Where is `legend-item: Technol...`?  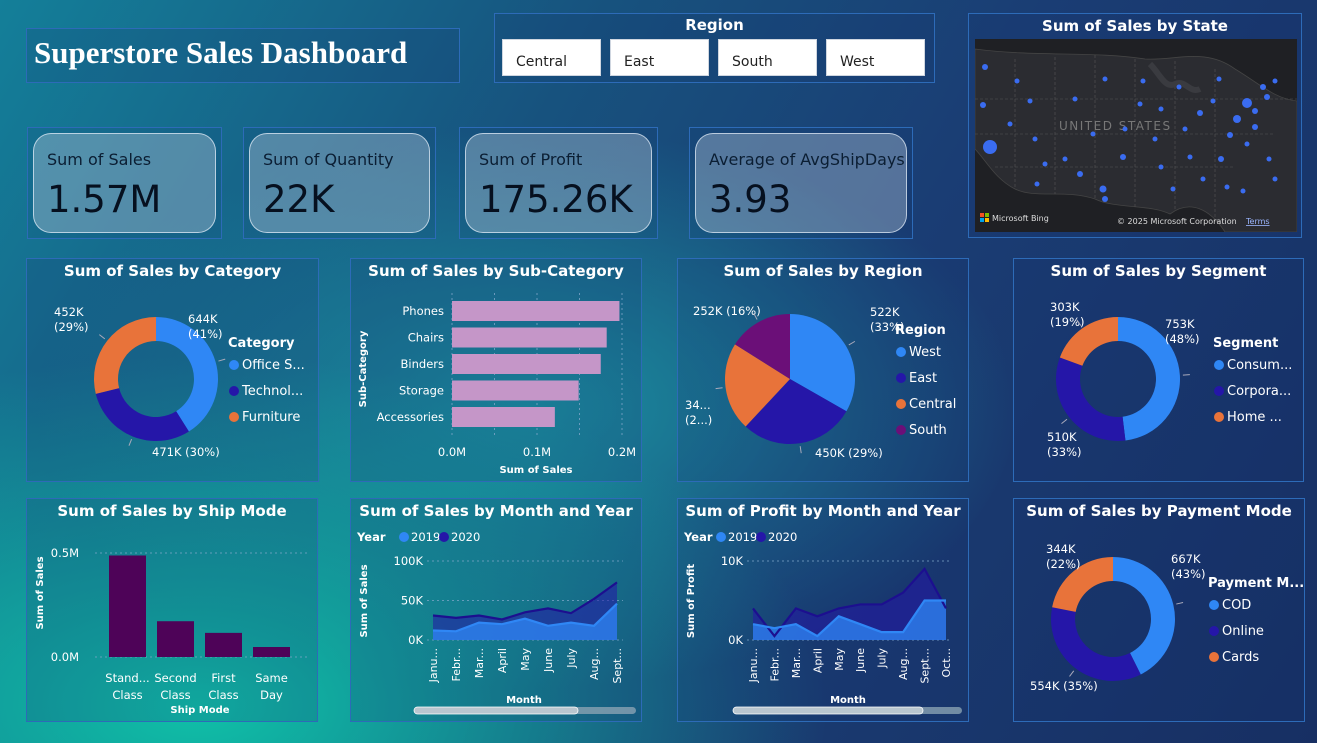 legend-item: Technol... is located at coordinates (272, 391).